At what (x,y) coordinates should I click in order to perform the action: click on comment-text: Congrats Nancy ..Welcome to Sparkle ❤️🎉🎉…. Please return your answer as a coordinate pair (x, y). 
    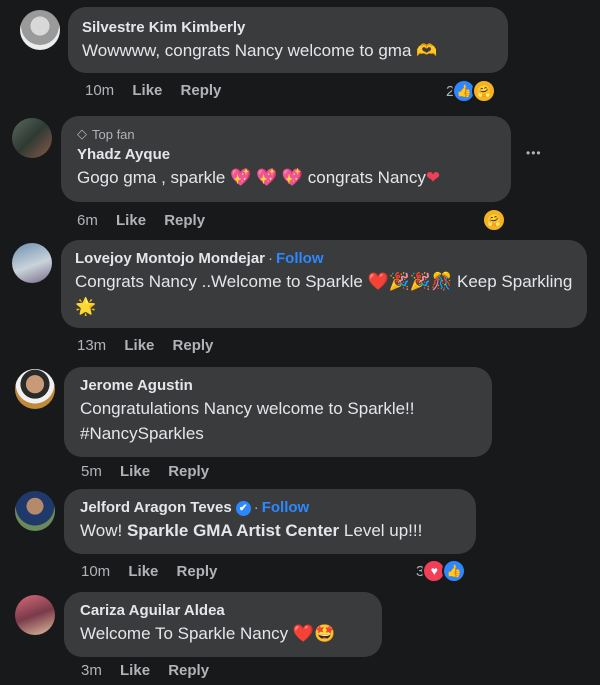
    Looking at the image, I should click on (324, 294).